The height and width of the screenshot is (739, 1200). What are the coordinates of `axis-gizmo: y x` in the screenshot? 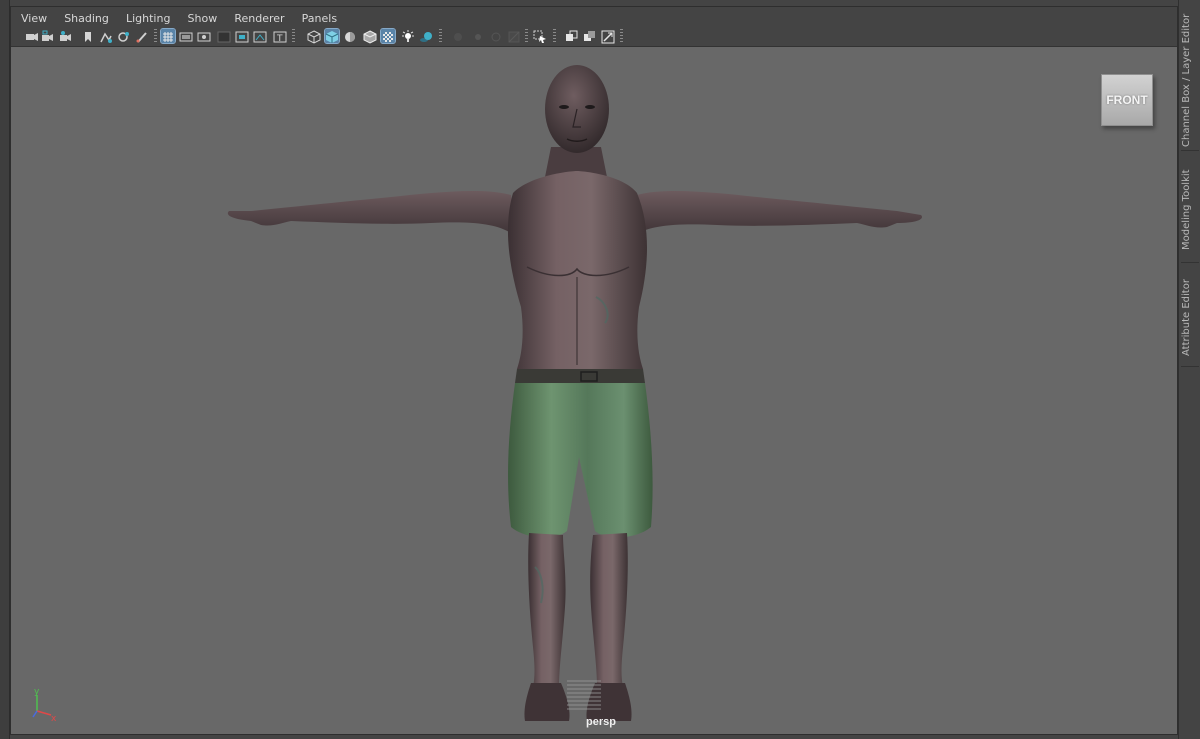 It's located at (44, 705).